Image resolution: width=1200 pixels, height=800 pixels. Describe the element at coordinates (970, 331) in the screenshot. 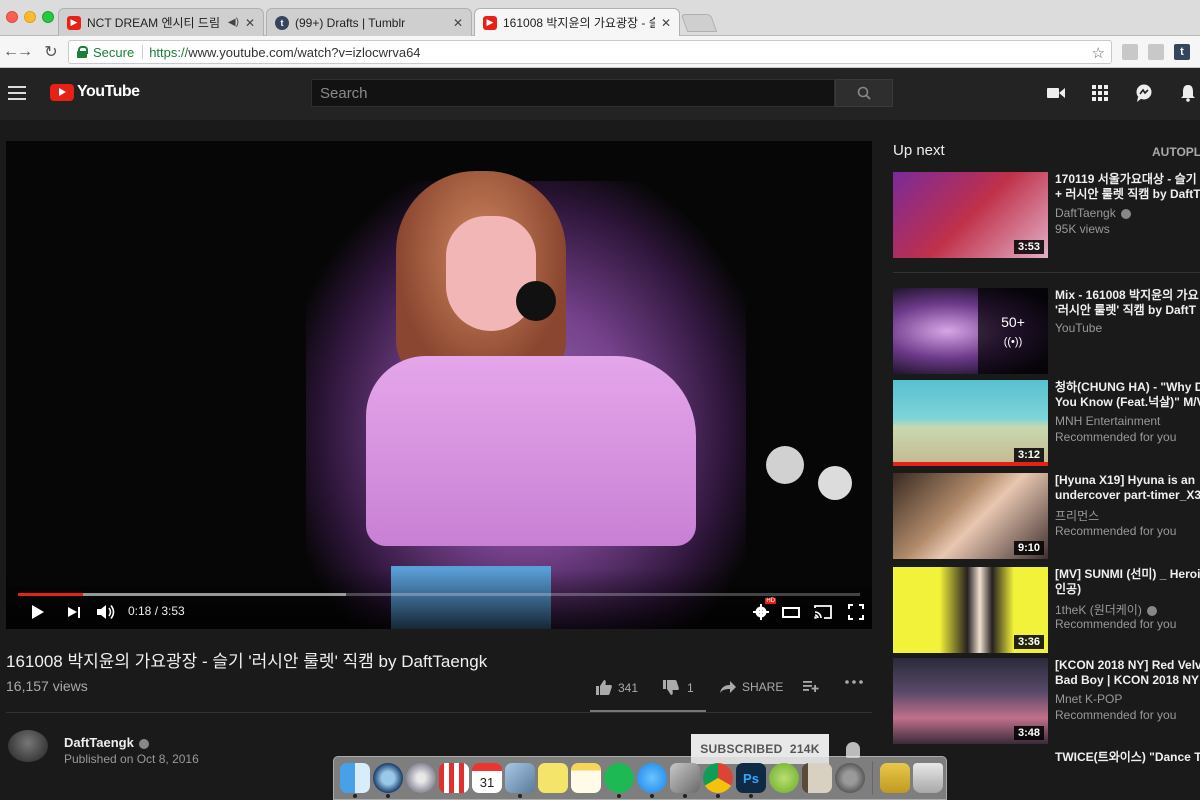

I see `video-thumbnail: 50+ ((•))` at that location.